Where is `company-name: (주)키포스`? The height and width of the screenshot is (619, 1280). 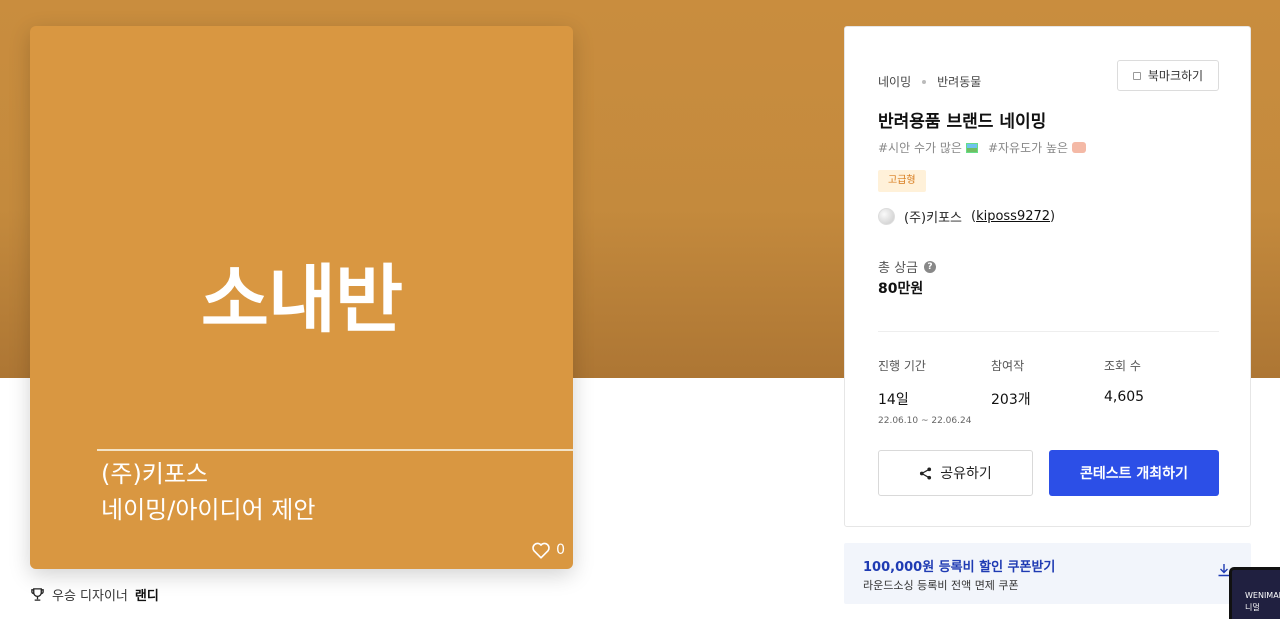 company-name: (주)키포스 is located at coordinates (933, 218).